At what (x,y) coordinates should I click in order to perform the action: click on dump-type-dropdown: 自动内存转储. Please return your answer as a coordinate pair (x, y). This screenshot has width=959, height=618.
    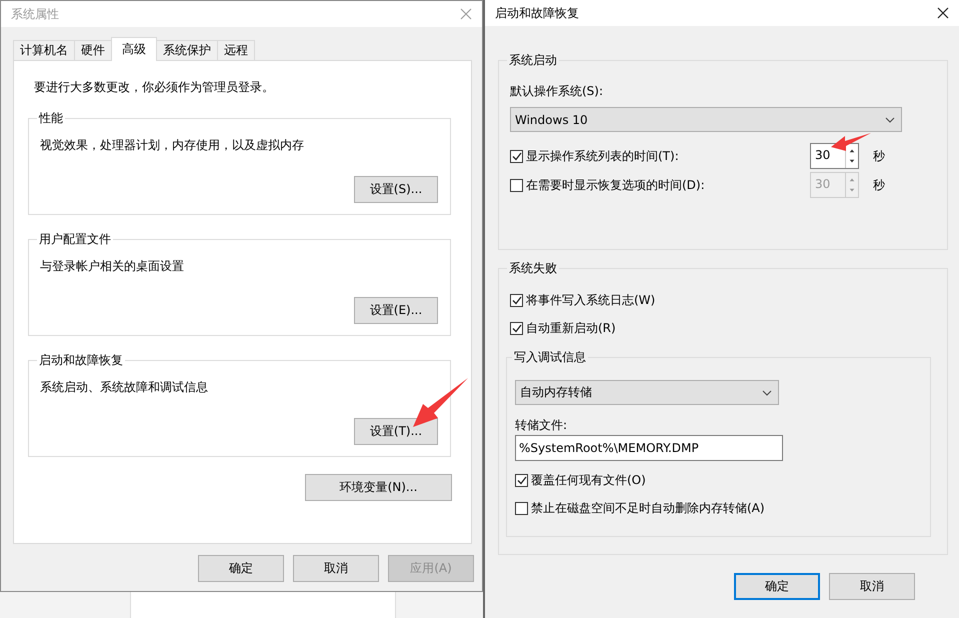
    Looking at the image, I should click on (647, 392).